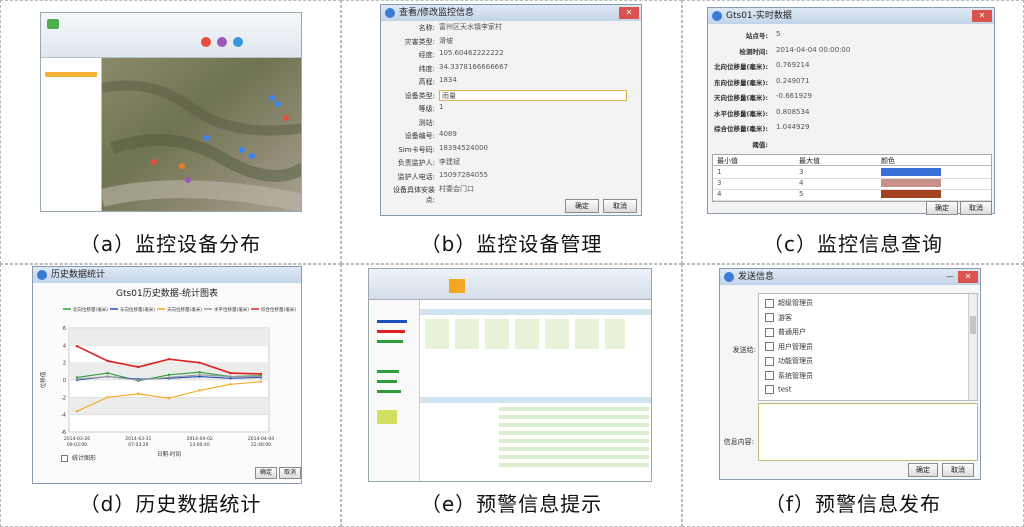  What do you see at coordinates (813, 49) in the screenshot?
I see `field-value: 2014-04-04 00:00:00` at bounding box center [813, 49].